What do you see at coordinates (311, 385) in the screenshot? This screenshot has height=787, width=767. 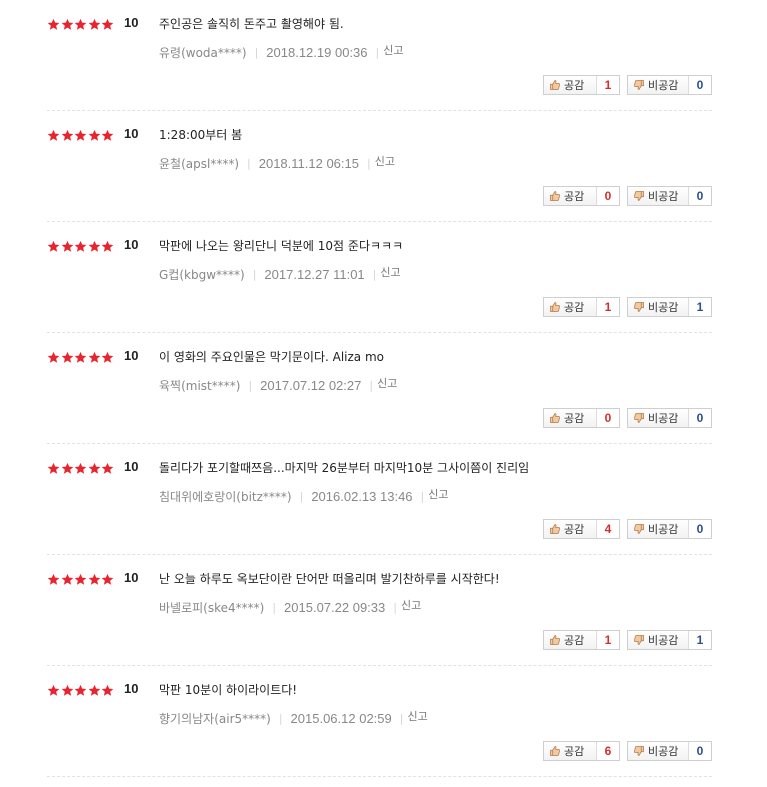 I see `review-date: 2017.07.12 02:27` at bounding box center [311, 385].